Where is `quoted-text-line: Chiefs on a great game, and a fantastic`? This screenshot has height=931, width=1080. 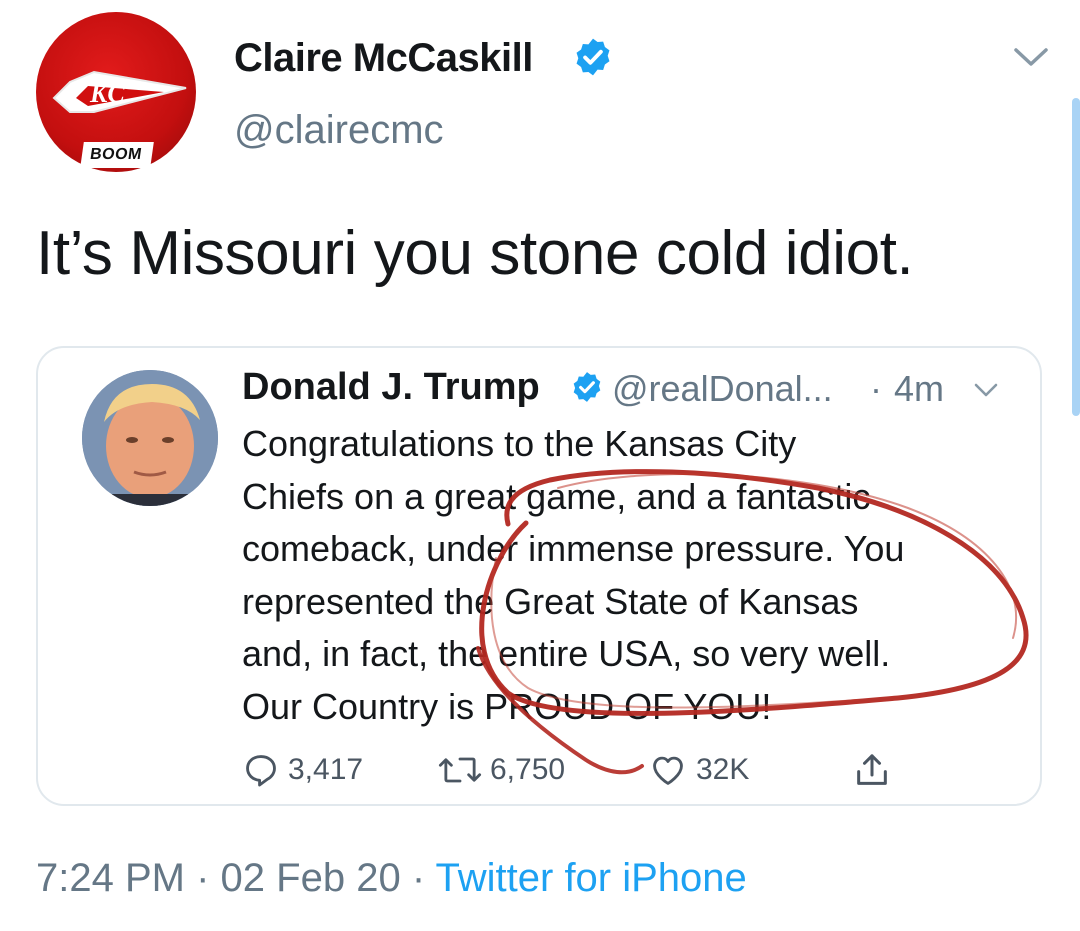 quoted-text-line: Chiefs on a great game, and a fantastic is located at coordinates (556, 496).